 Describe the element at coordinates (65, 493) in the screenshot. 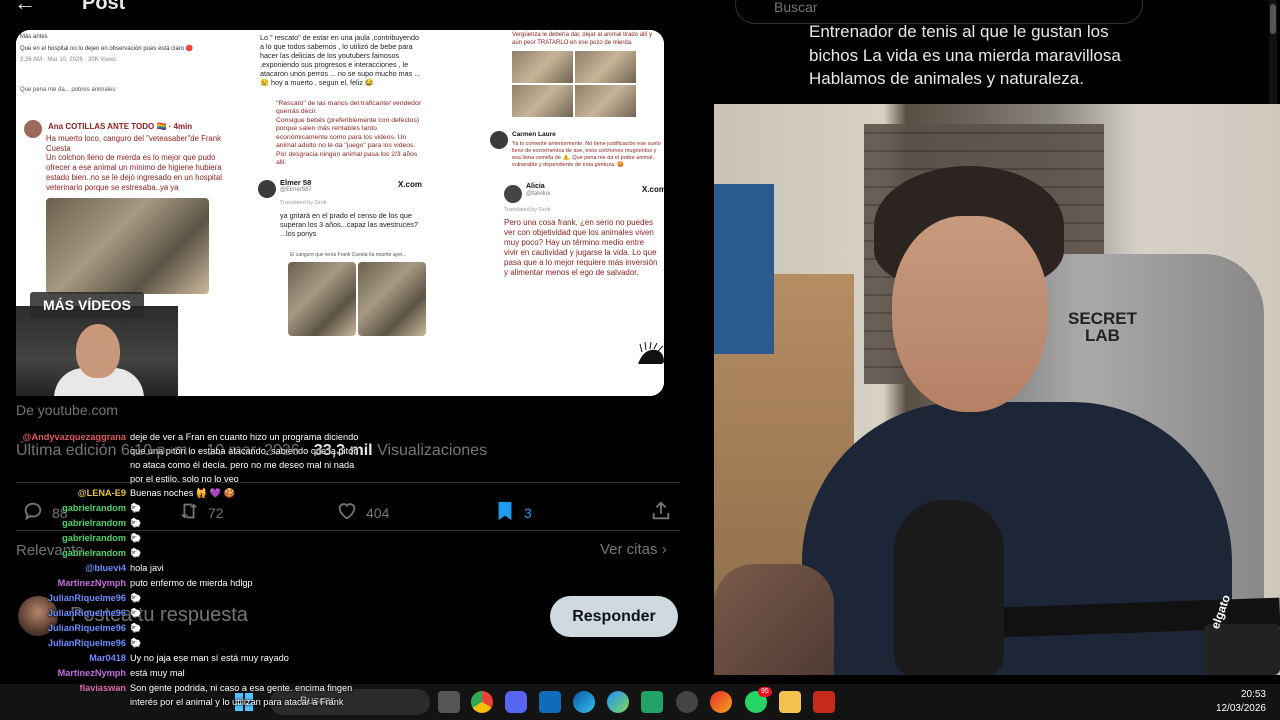

I see `chat-username: @LENA-E9` at that location.